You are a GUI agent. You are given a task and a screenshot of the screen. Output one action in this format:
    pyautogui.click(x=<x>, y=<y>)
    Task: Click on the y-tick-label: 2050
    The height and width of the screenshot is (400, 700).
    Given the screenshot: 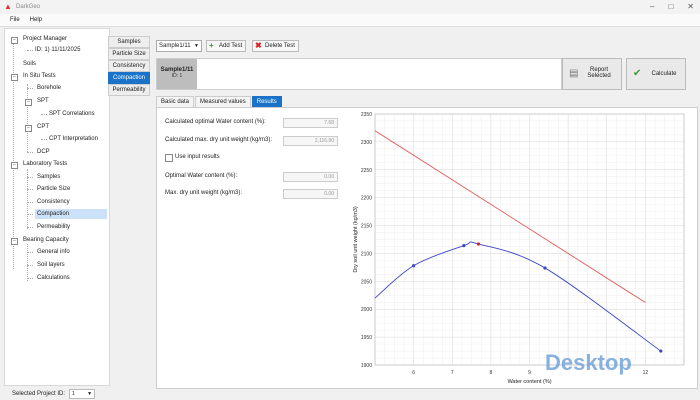 What is the action you would take?
    pyautogui.click(x=366, y=282)
    